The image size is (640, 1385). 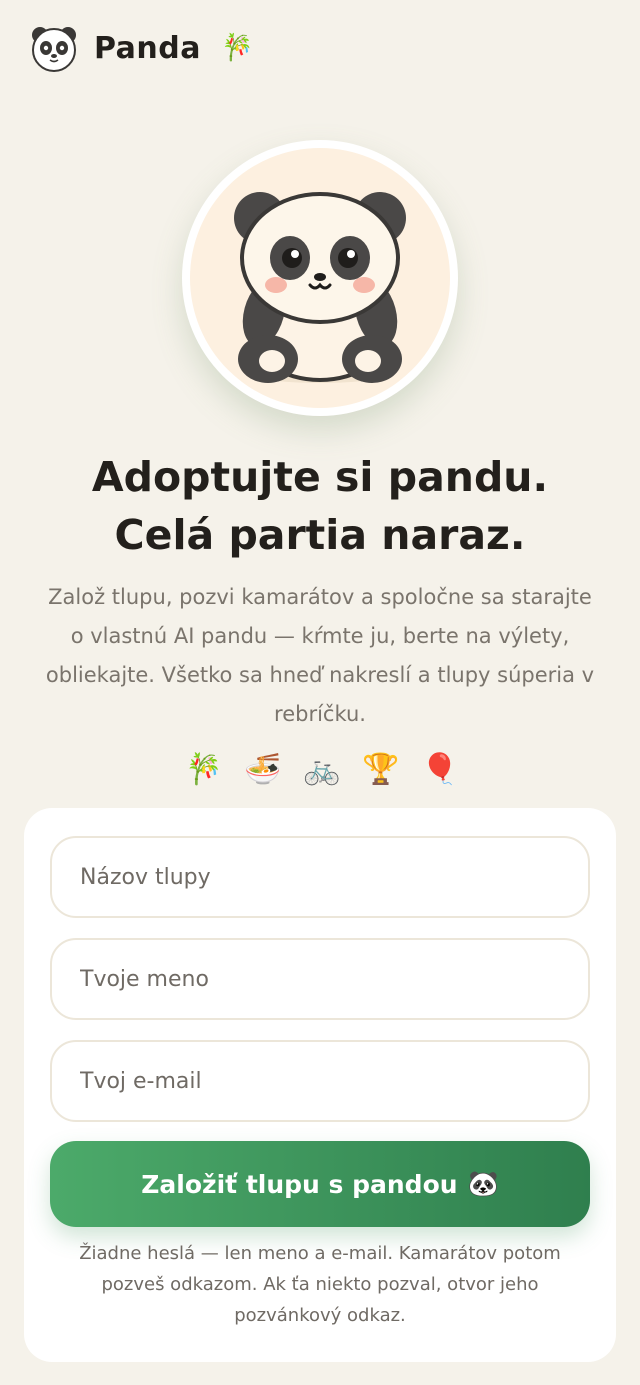 What do you see at coordinates (263, 769) in the screenshot?
I see `noodles-icon: 🍜` at bounding box center [263, 769].